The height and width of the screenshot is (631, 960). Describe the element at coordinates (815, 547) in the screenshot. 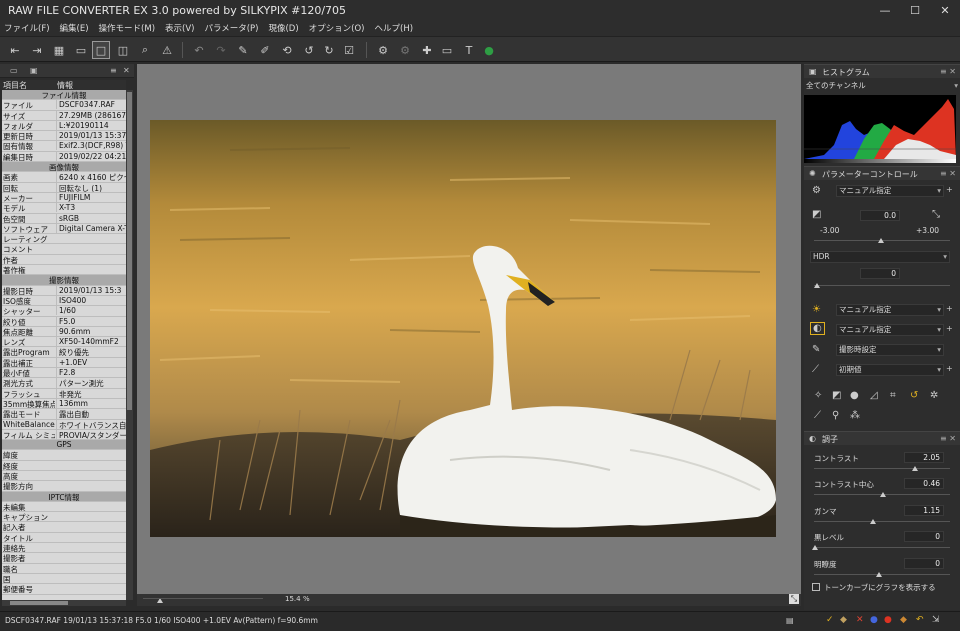

I see `black-level-slider-thumb` at that location.